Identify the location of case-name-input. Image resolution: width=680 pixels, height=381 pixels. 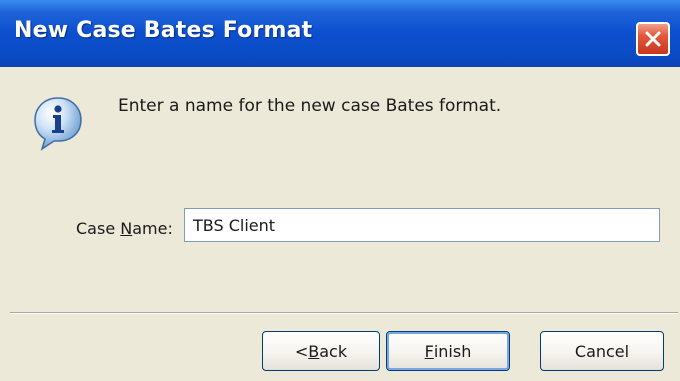
(422, 225).